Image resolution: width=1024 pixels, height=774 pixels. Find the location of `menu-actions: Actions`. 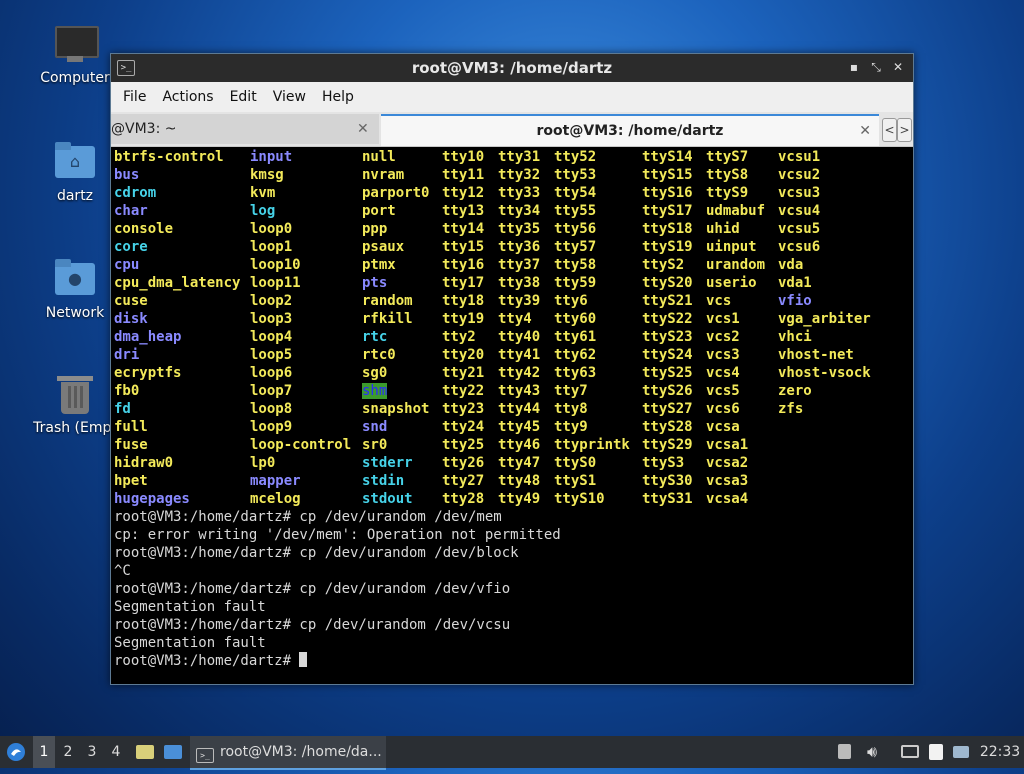

menu-actions: Actions is located at coordinates (187, 97).